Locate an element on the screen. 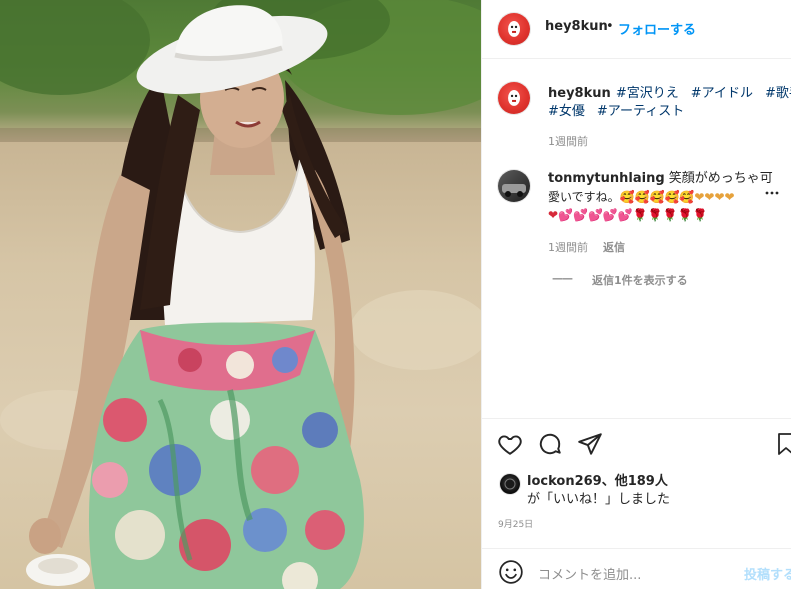 This screenshot has height=589, width=791. likes-others: 、他189人 is located at coordinates (635, 481).